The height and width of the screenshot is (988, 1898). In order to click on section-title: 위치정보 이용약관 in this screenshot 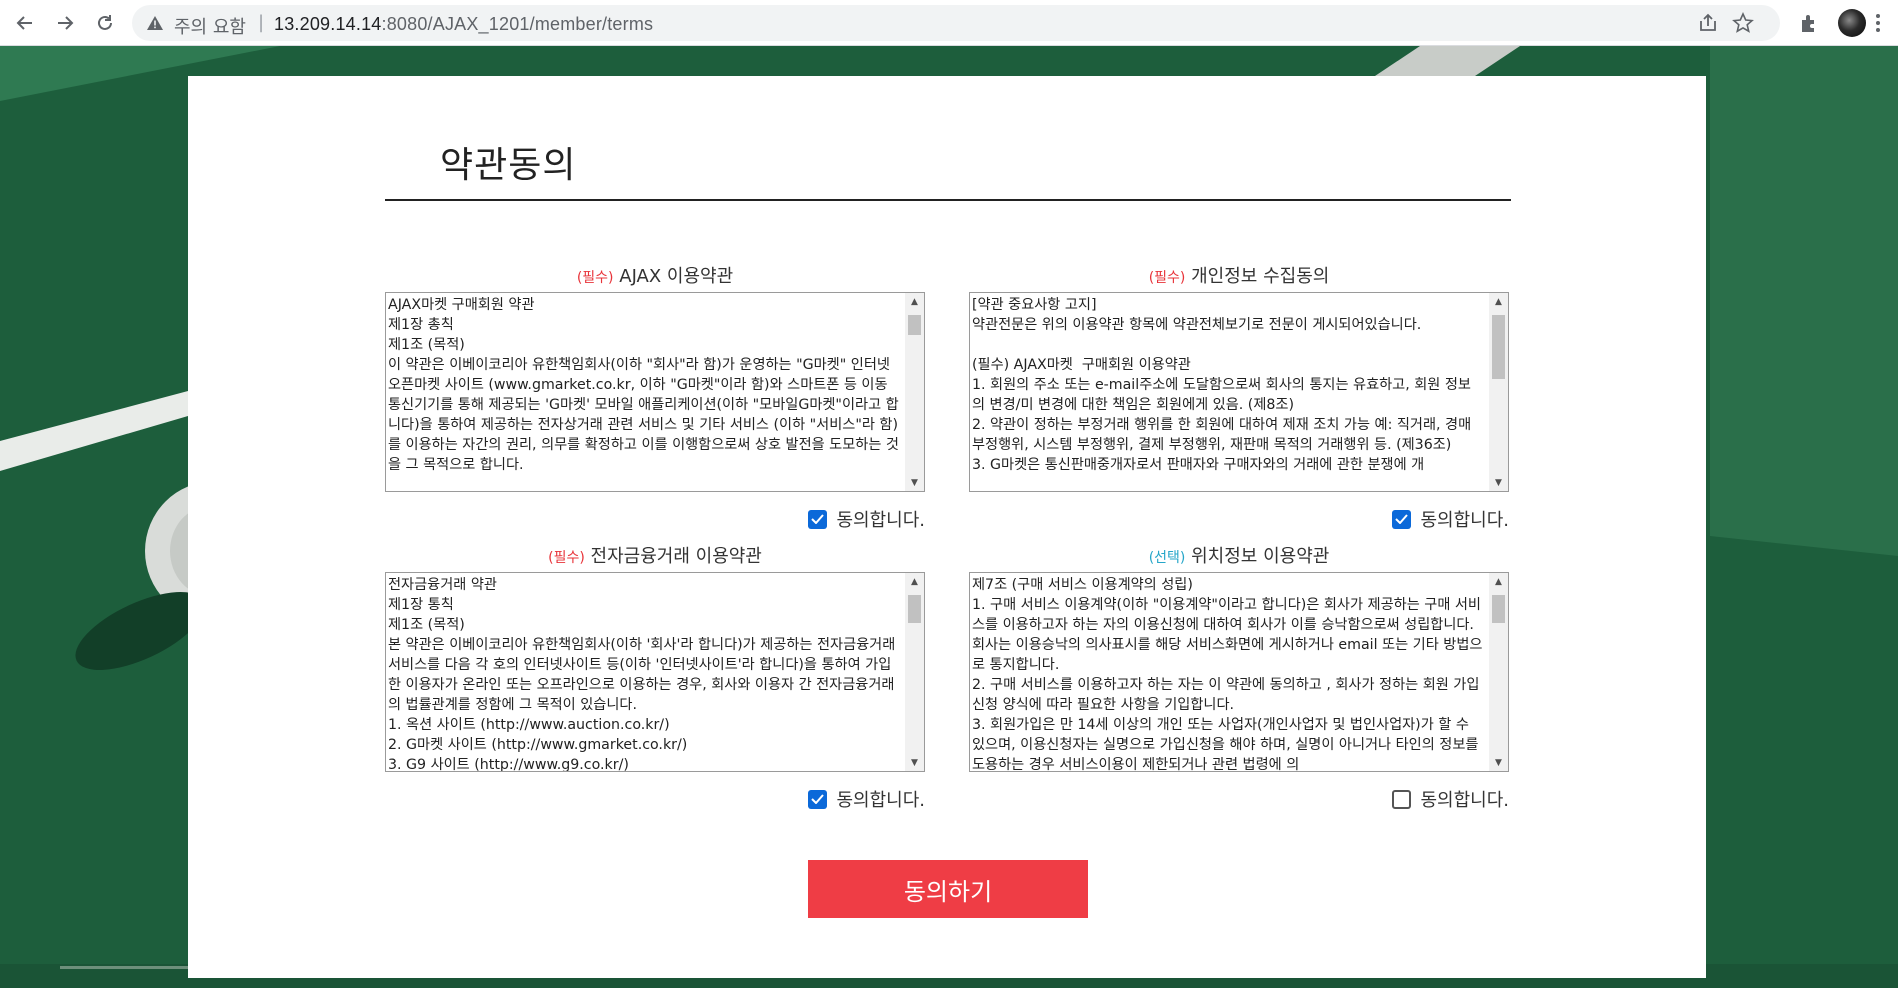, I will do `click(1260, 556)`.